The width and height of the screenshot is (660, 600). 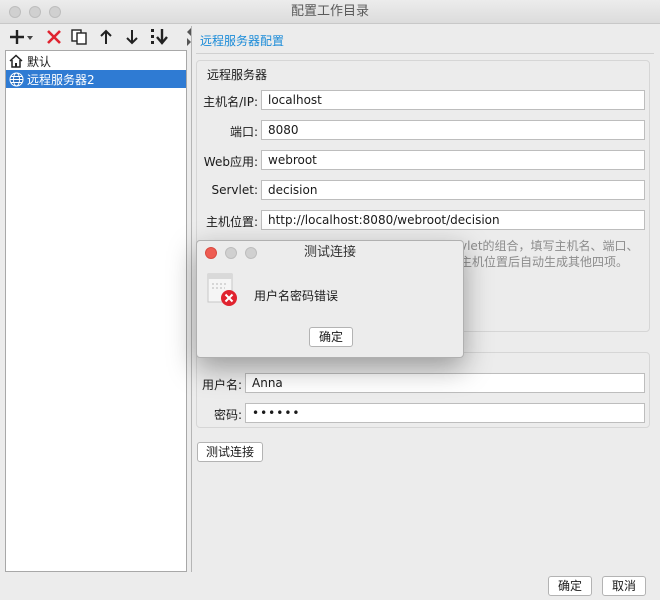 What do you see at coordinates (16, 79) in the screenshot?
I see `globe-icon` at bounding box center [16, 79].